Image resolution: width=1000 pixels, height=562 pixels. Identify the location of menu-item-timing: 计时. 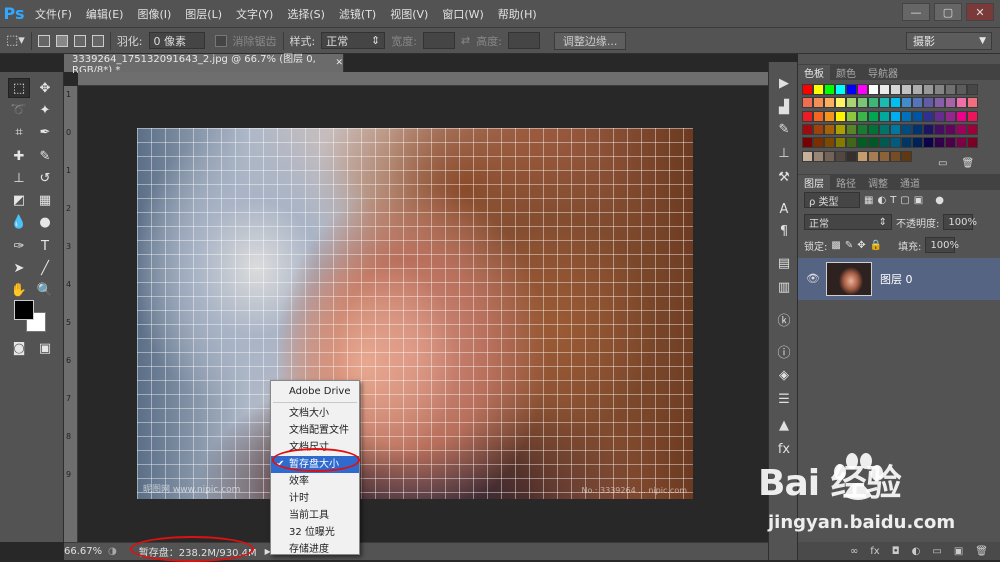
(315, 498).